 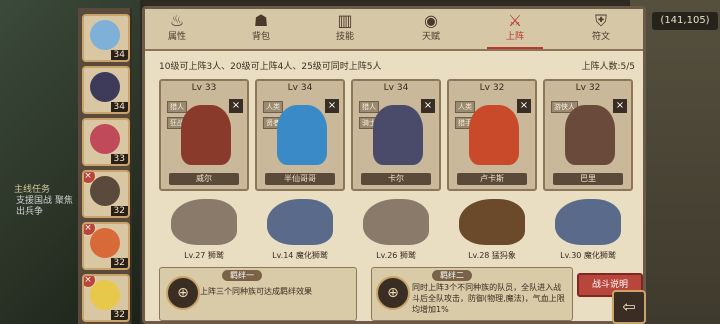 I want to click on book-icon: ▥, so click(x=345, y=20).